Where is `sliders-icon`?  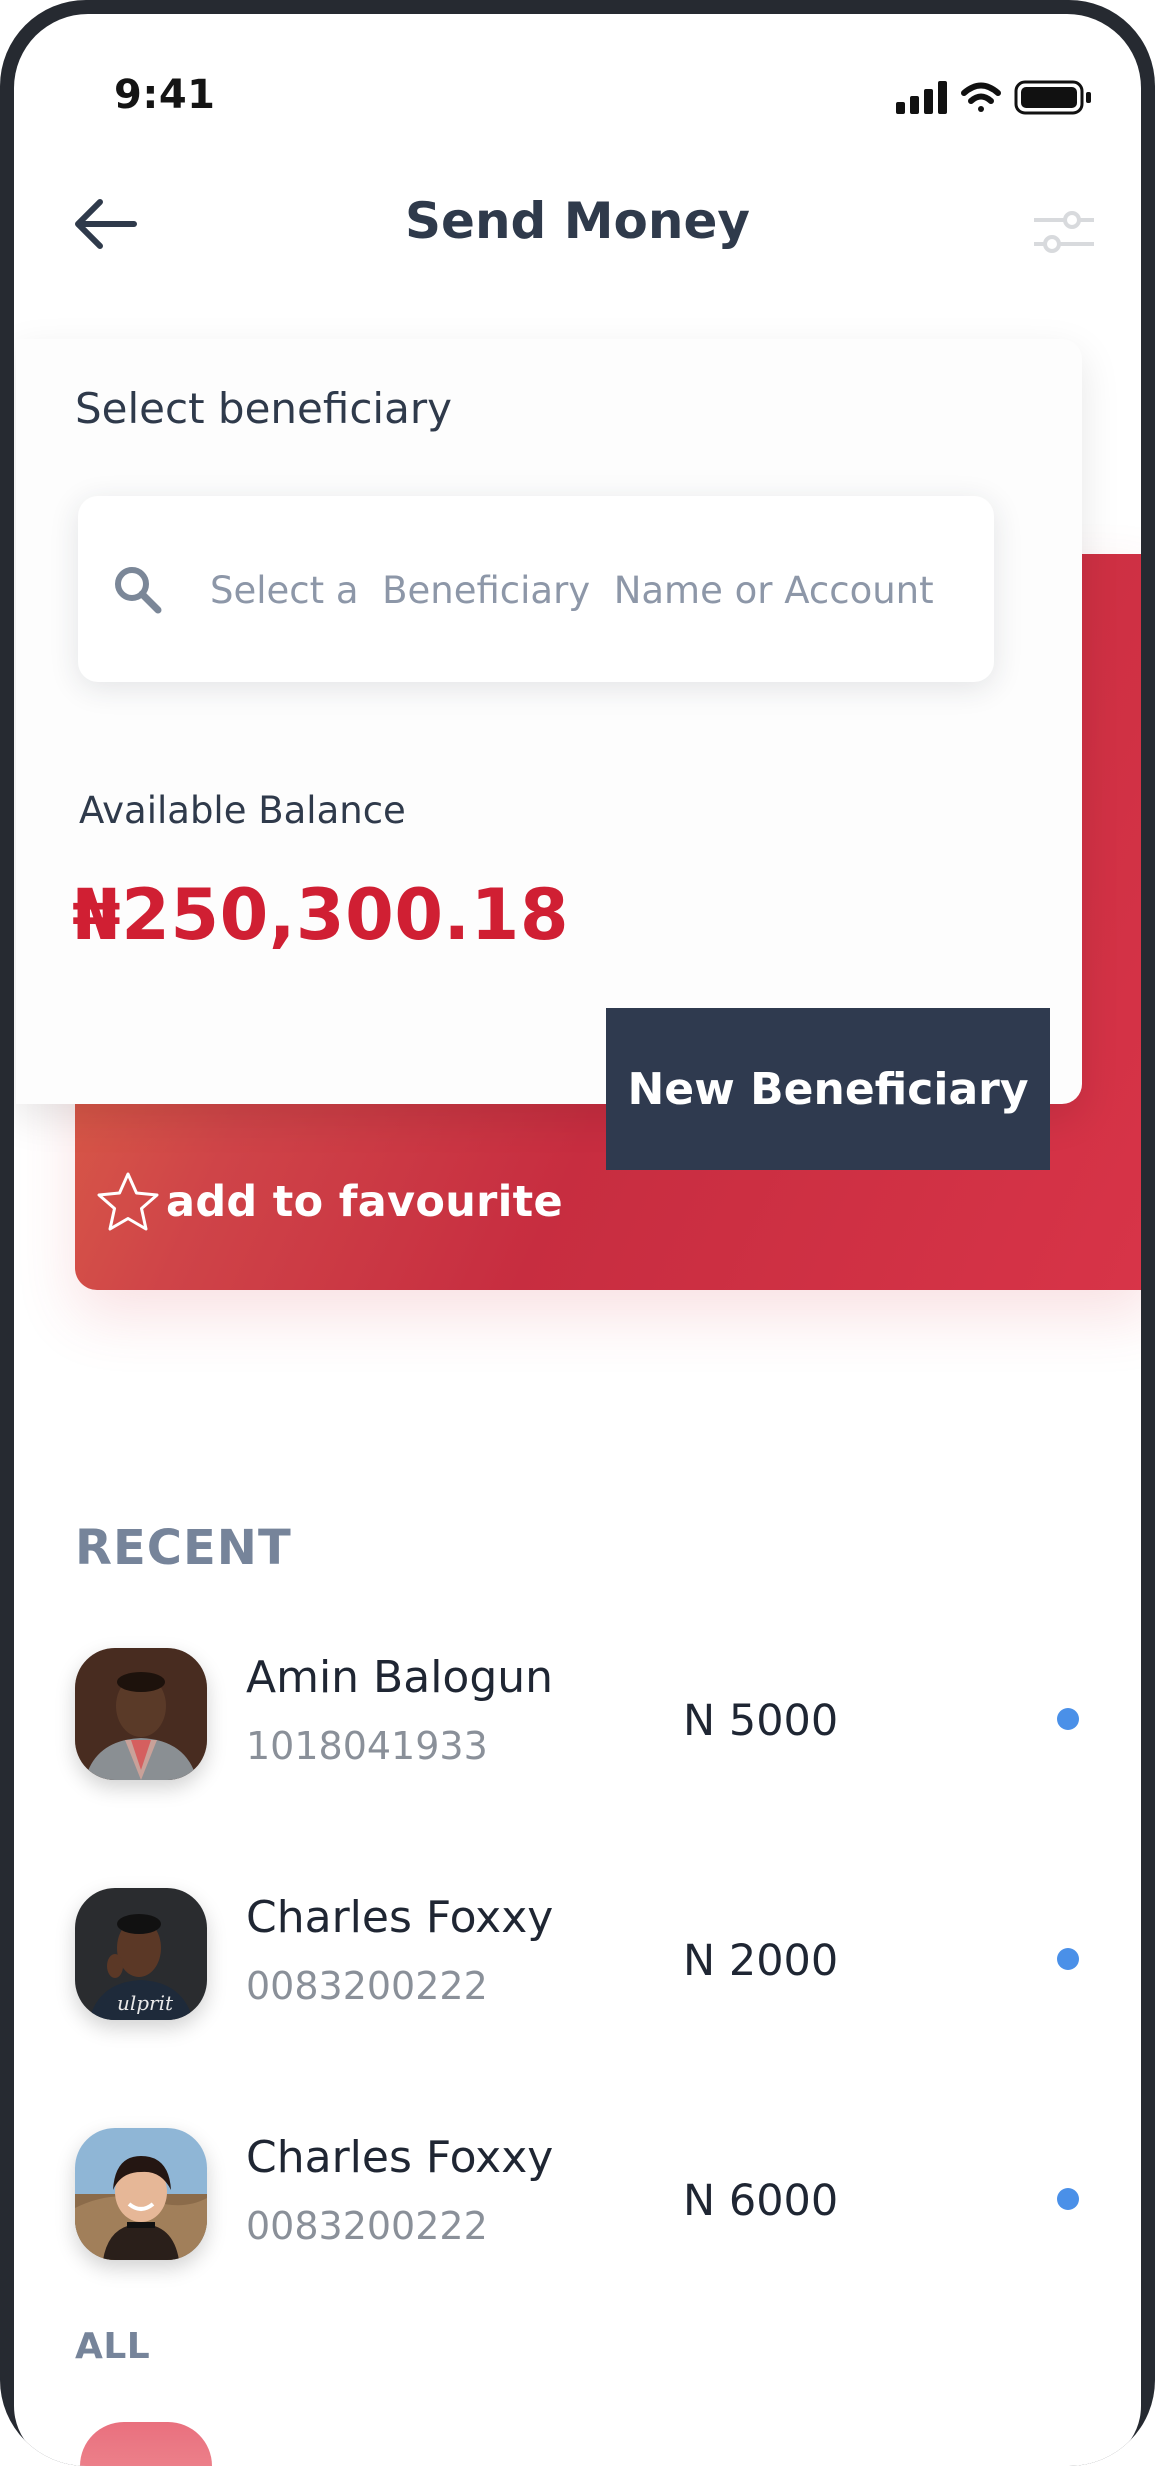
sliders-icon is located at coordinates (1064, 232).